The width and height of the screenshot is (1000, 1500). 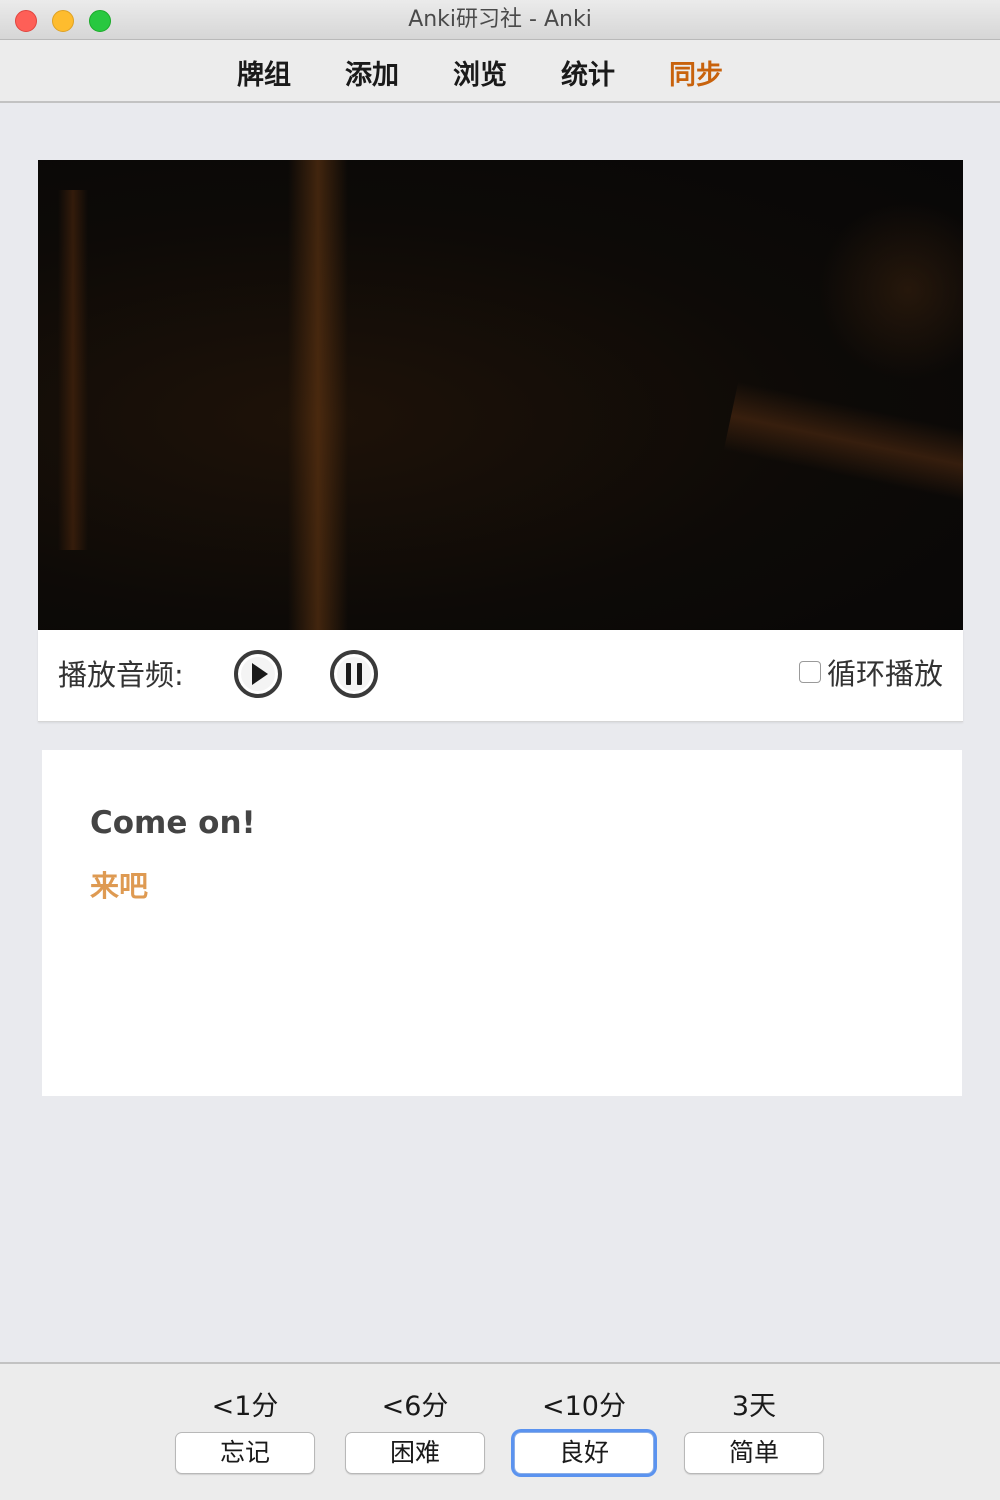 What do you see at coordinates (754, 1406) in the screenshot?
I see `easy-interval: 3天` at bounding box center [754, 1406].